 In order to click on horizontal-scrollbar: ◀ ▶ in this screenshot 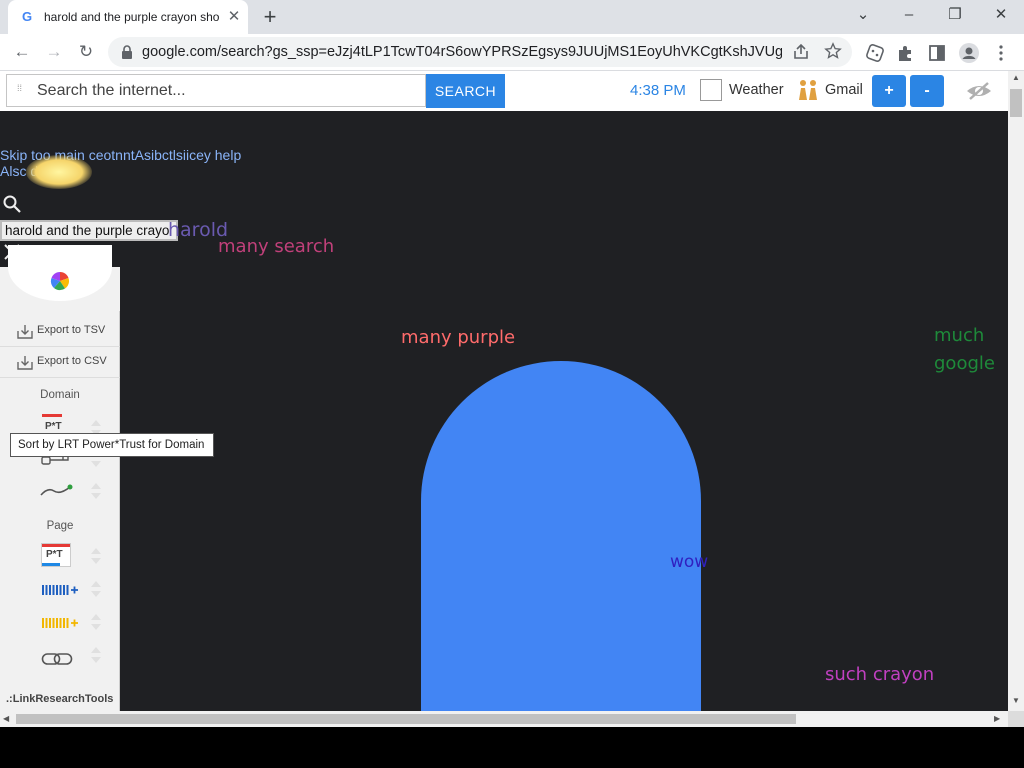, I will do `click(504, 719)`.